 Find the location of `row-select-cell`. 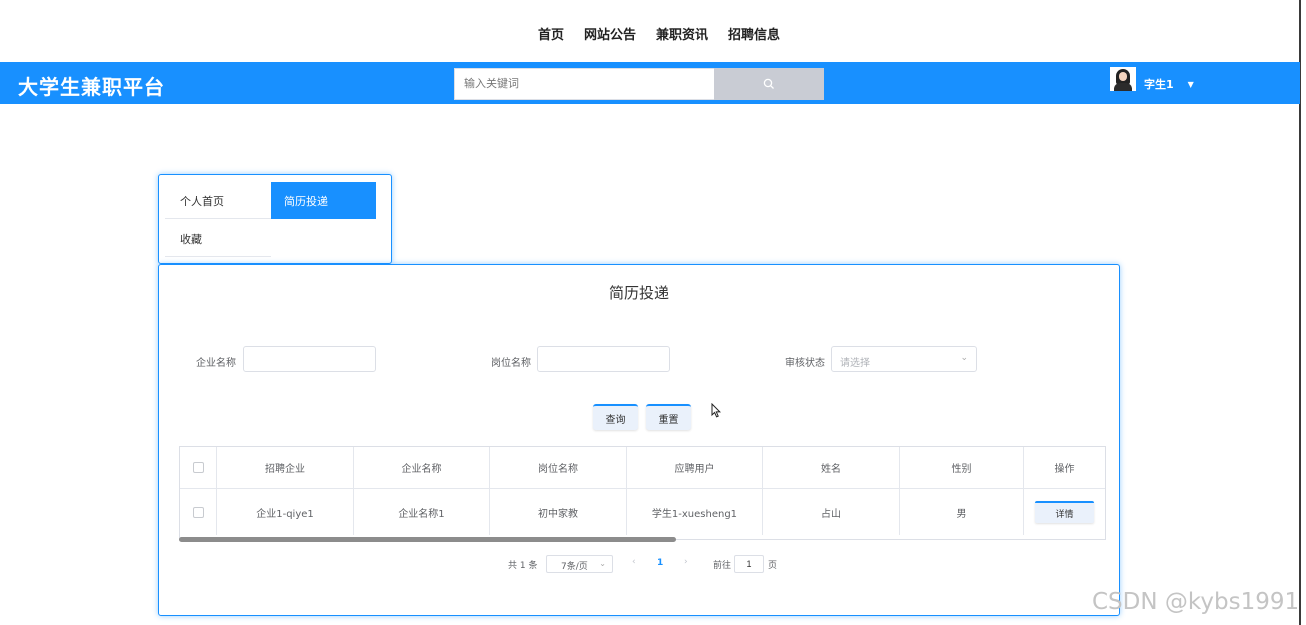

row-select-cell is located at coordinates (198, 512).